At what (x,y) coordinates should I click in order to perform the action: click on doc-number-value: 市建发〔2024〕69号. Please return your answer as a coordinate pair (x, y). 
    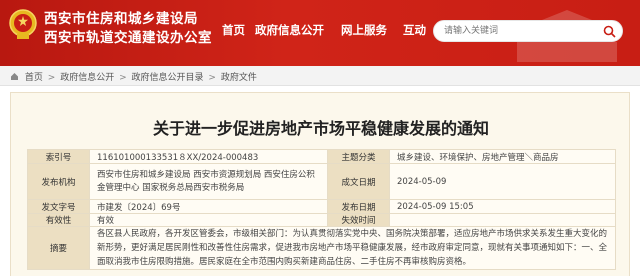
    Looking at the image, I should click on (208, 206).